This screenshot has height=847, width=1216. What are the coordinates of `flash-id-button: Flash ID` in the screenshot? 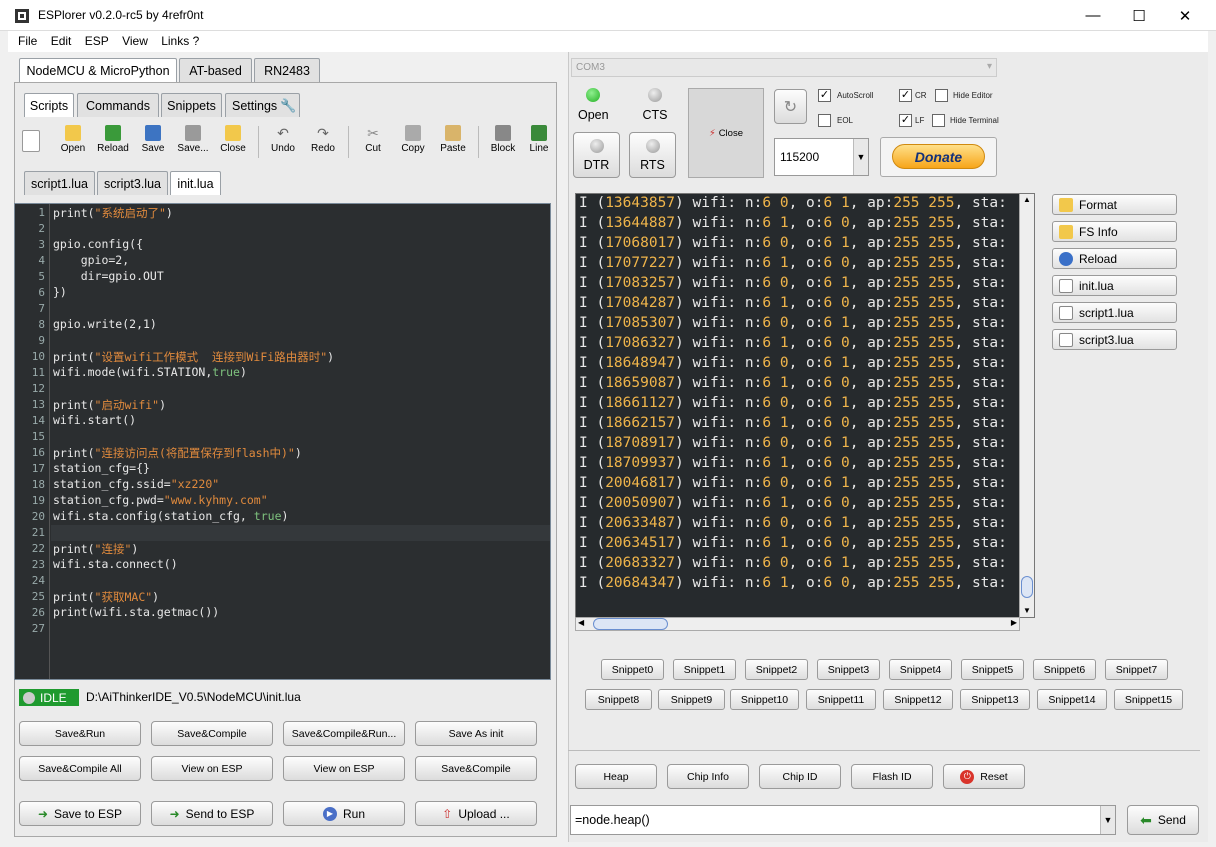 It's located at (892, 776).